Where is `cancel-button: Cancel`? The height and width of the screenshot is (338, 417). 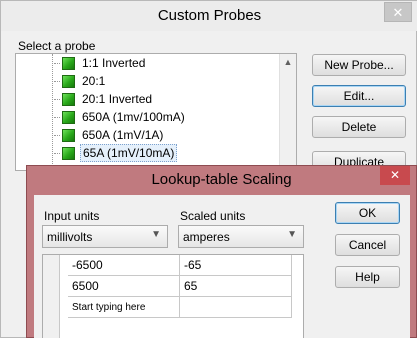
cancel-button: Cancel is located at coordinates (367, 245).